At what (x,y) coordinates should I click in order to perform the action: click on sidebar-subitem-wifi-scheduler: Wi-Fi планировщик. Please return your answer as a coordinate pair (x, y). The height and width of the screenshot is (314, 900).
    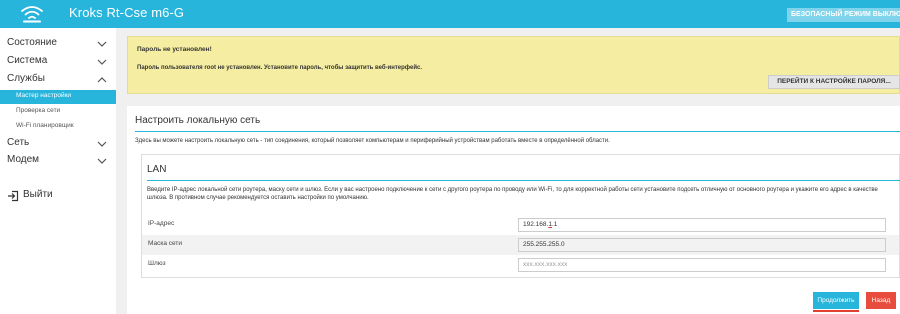
    Looking at the image, I should click on (58, 127).